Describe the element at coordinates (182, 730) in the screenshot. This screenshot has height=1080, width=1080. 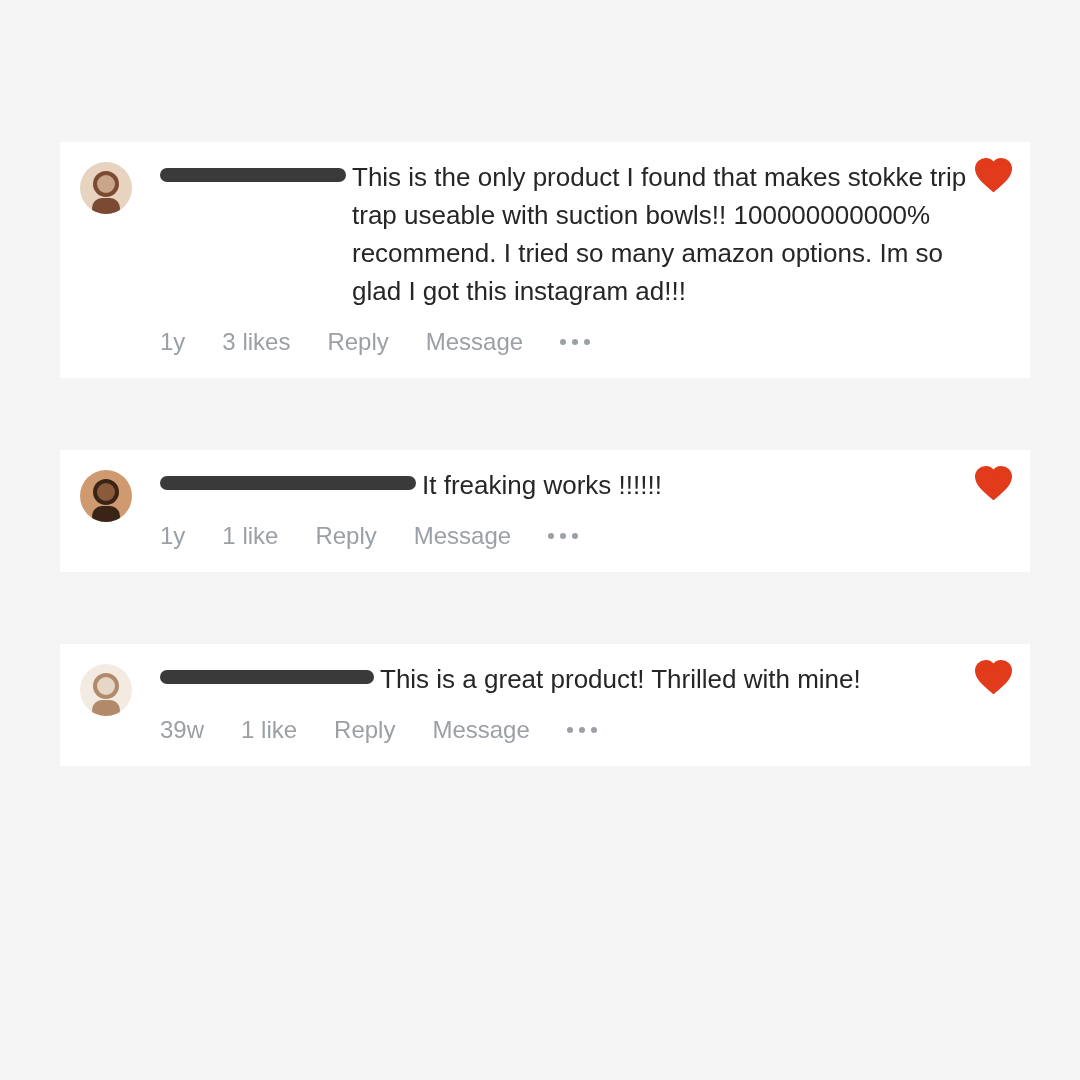
I see `comment-time: 39w` at that location.